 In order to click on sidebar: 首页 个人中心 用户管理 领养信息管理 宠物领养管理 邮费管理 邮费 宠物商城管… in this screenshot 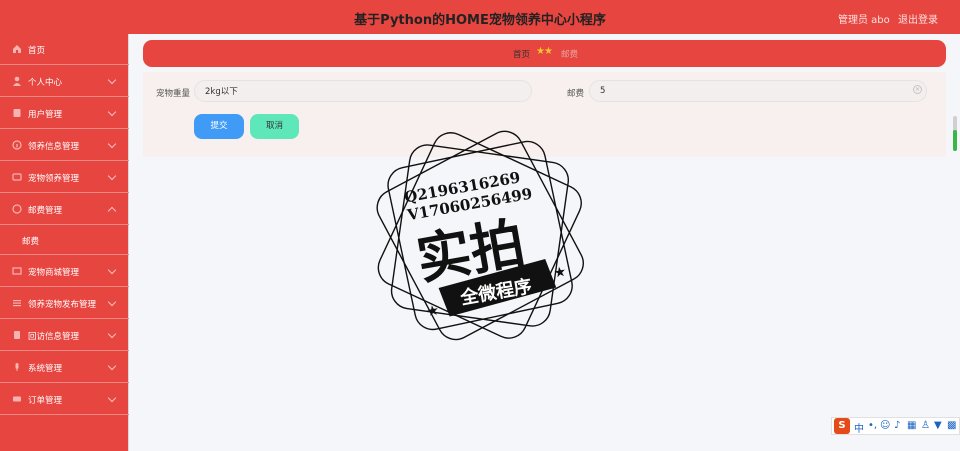, I will do `click(64, 242)`.